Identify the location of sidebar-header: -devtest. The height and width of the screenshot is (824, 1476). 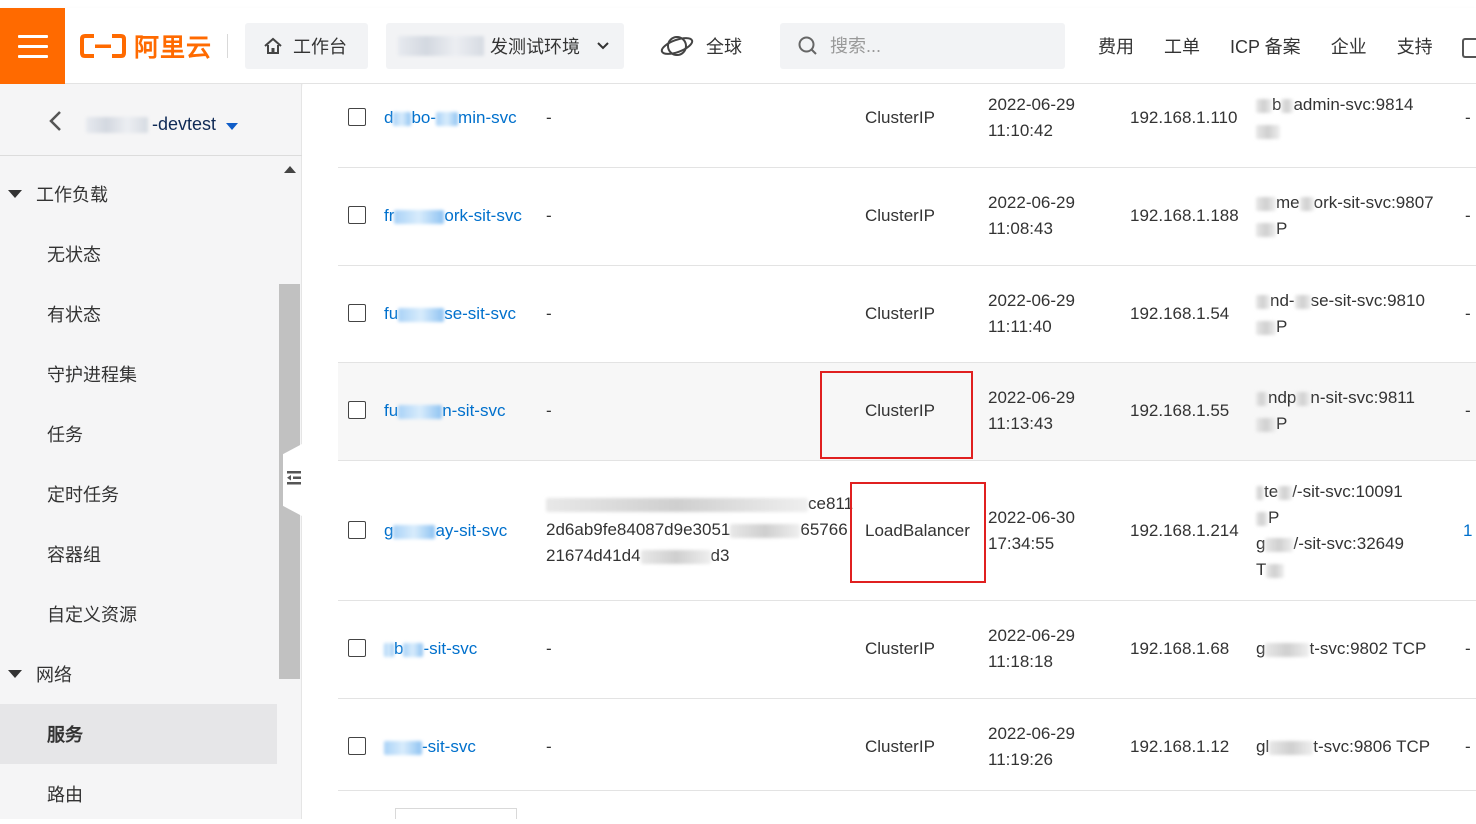
(151, 120).